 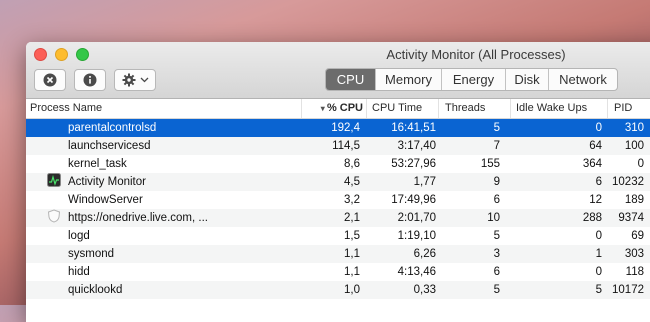 What do you see at coordinates (416, 272) in the screenshot?
I see `cpu-time-cell: 4:13,46` at bounding box center [416, 272].